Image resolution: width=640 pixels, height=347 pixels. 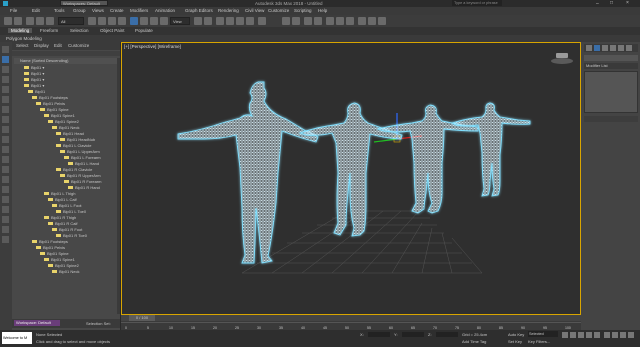 What do you see at coordinates (581, 335) in the screenshot?
I see `play-icon` at bounding box center [581, 335].